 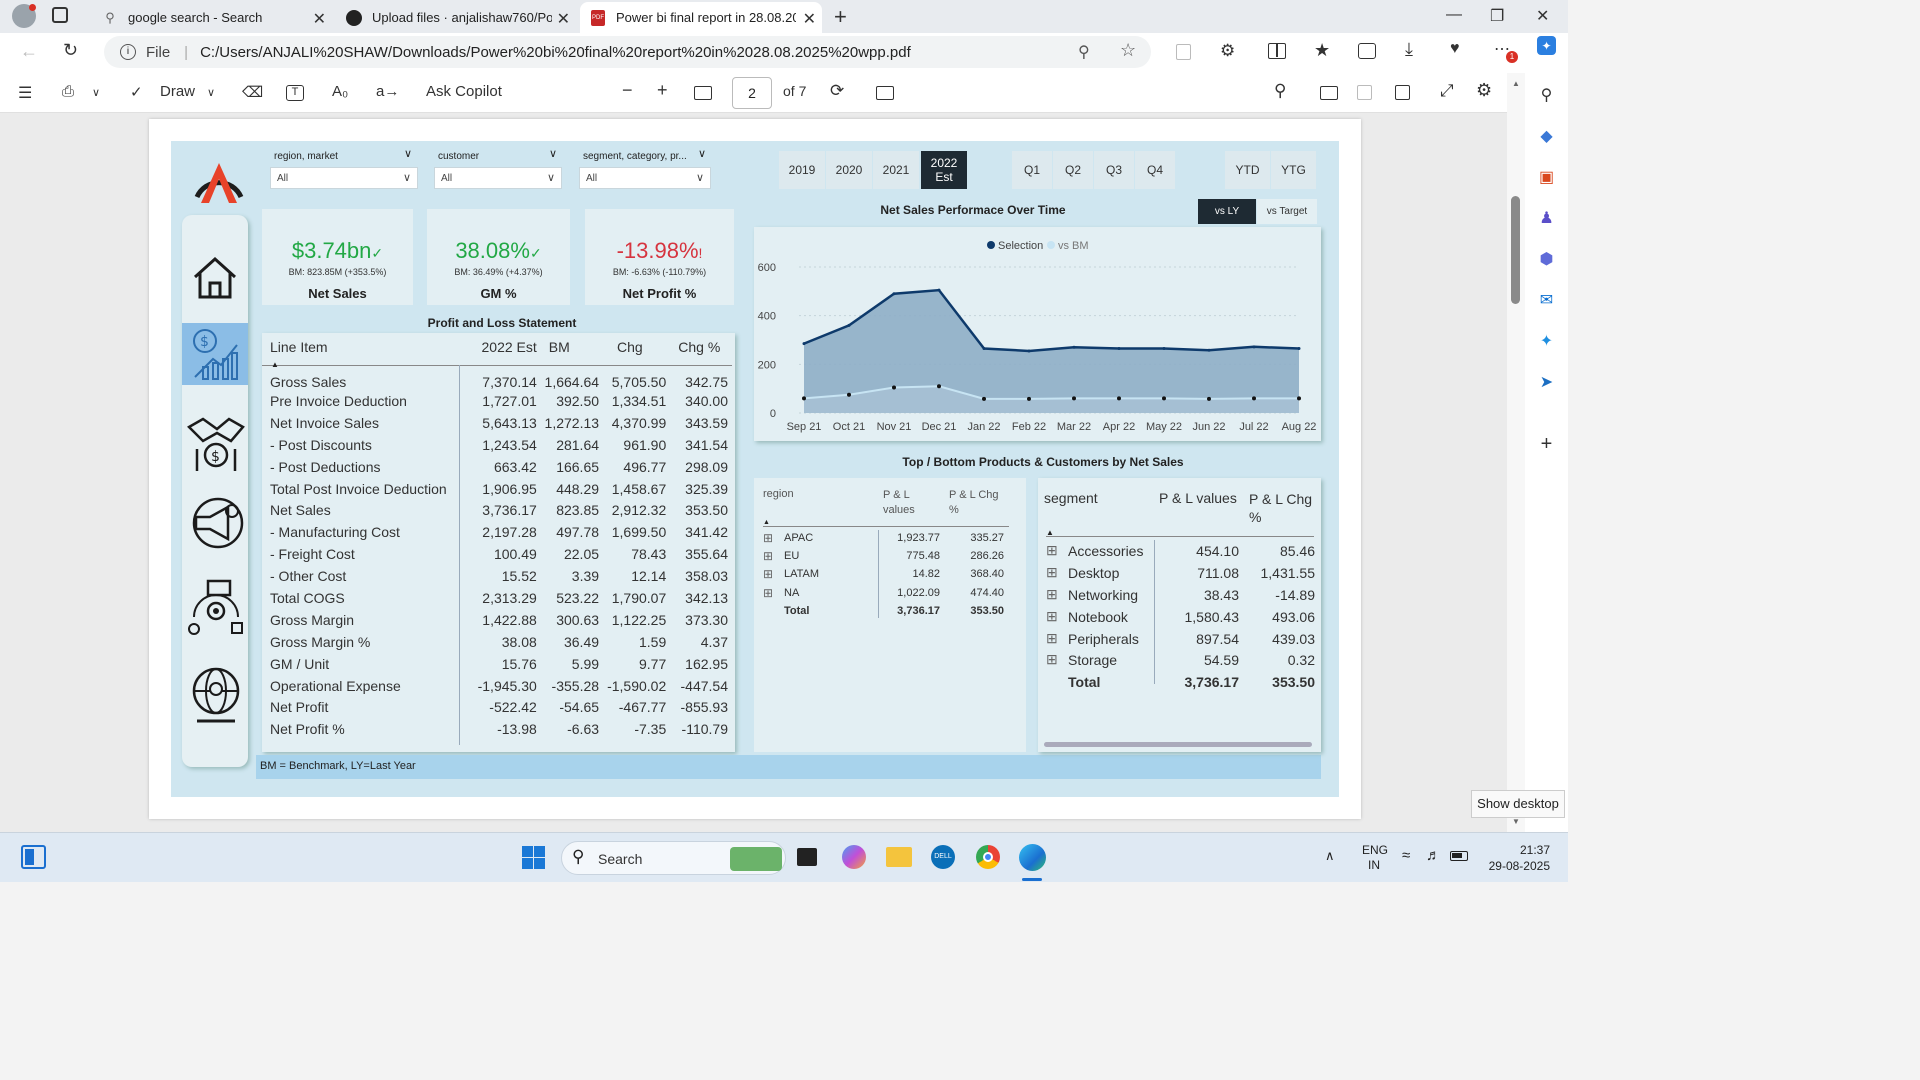 I want to click on region-chg-header: P & L Chg %, so click(x=979, y=503).